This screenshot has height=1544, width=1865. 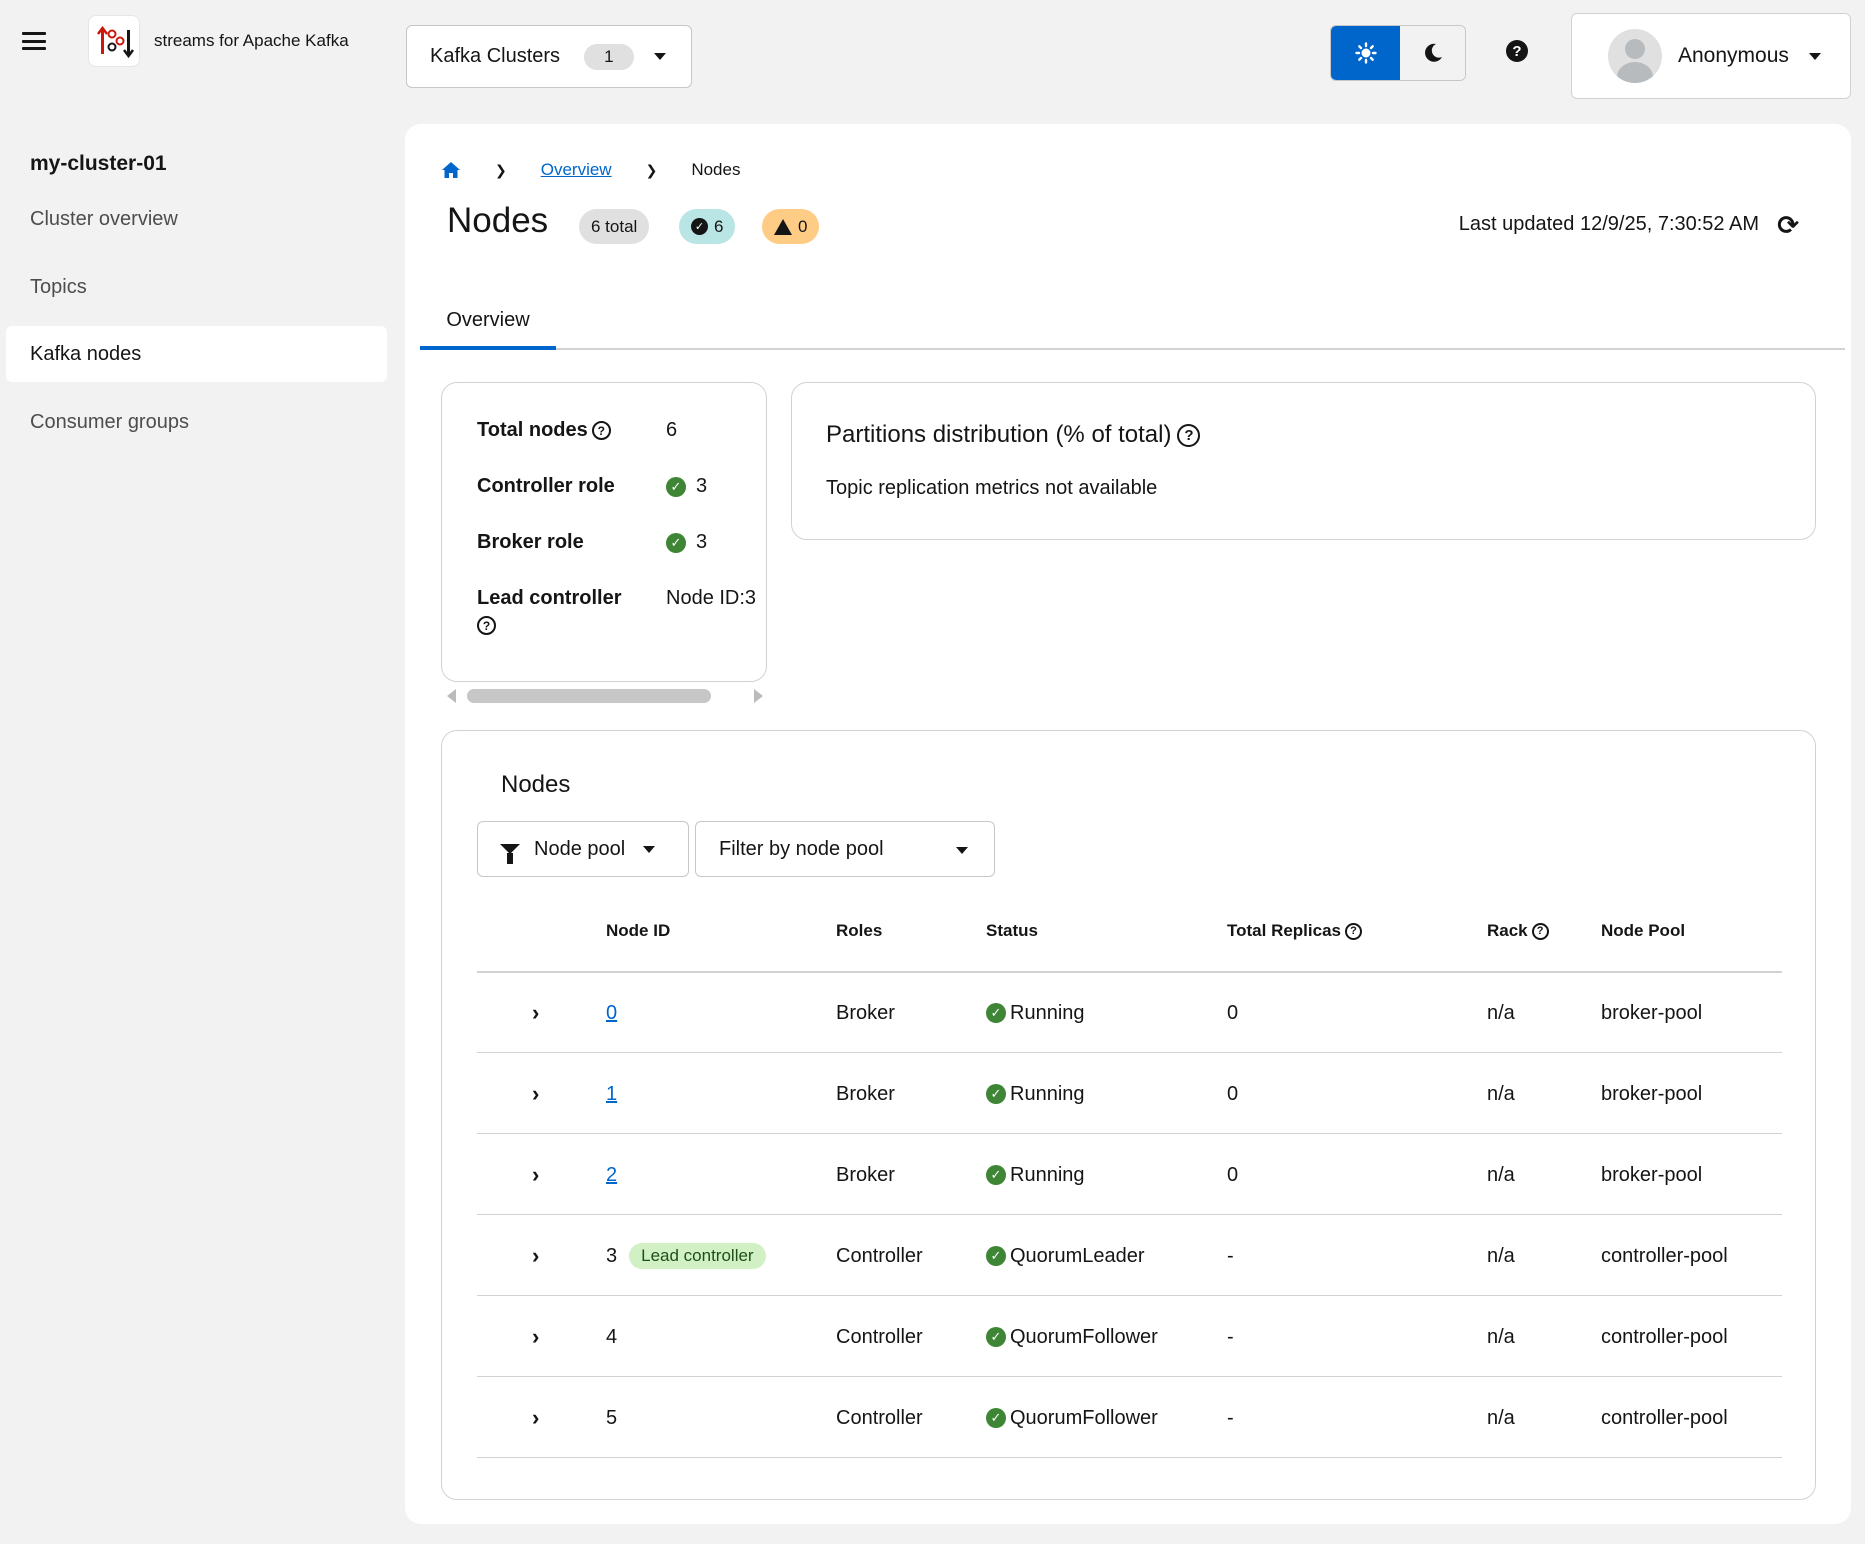 What do you see at coordinates (451, 170) in the screenshot?
I see `home-icon` at bounding box center [451, 170].